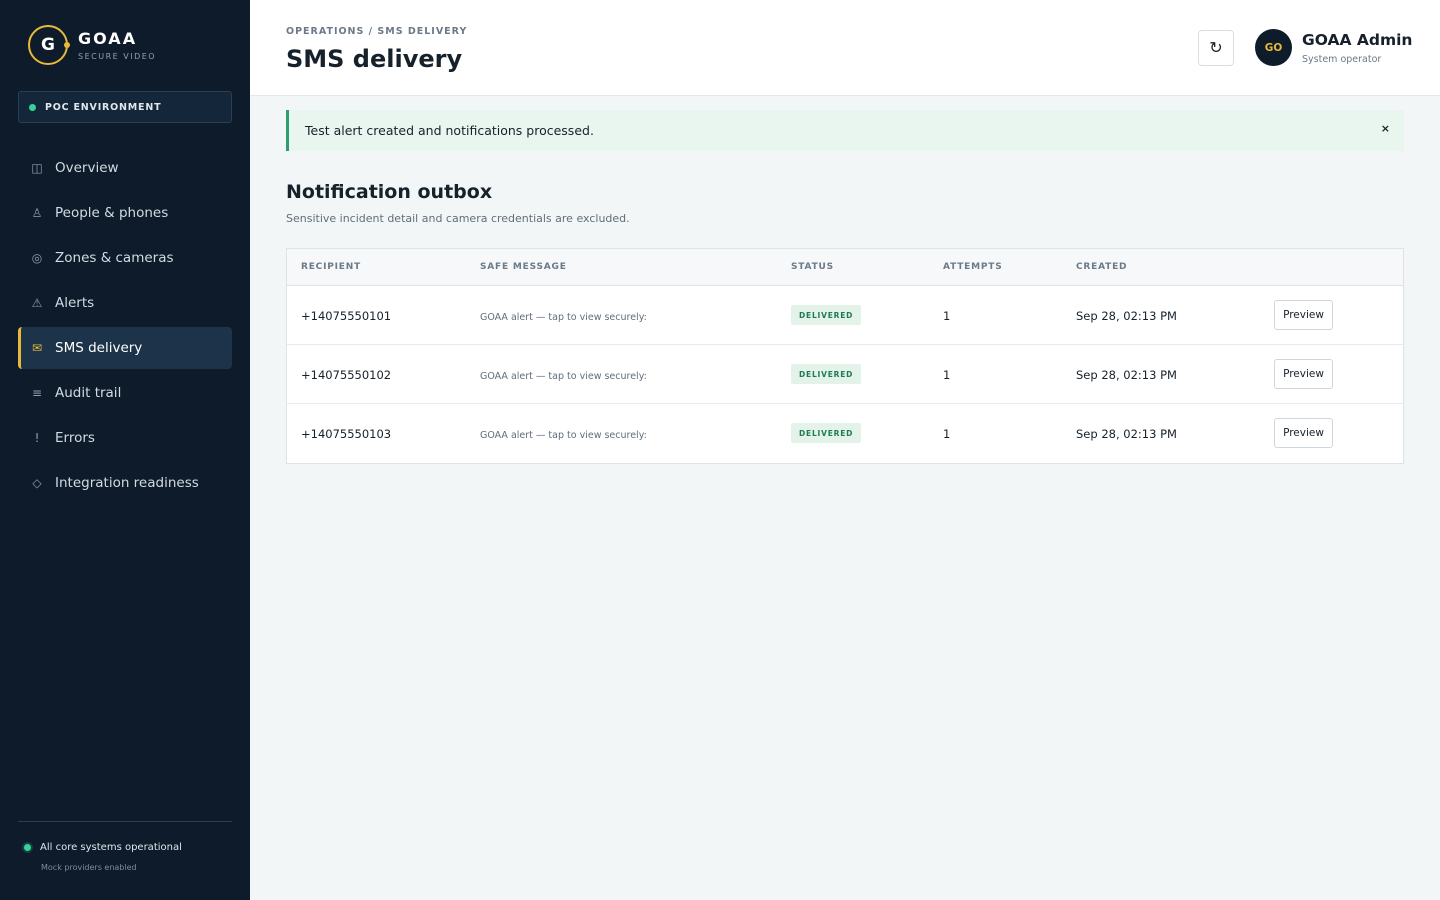  What do you see at coordinates (1357, 40) in the screenshot?
I see `user-name: GOAA Admin` at bounding box center [1357, 40].